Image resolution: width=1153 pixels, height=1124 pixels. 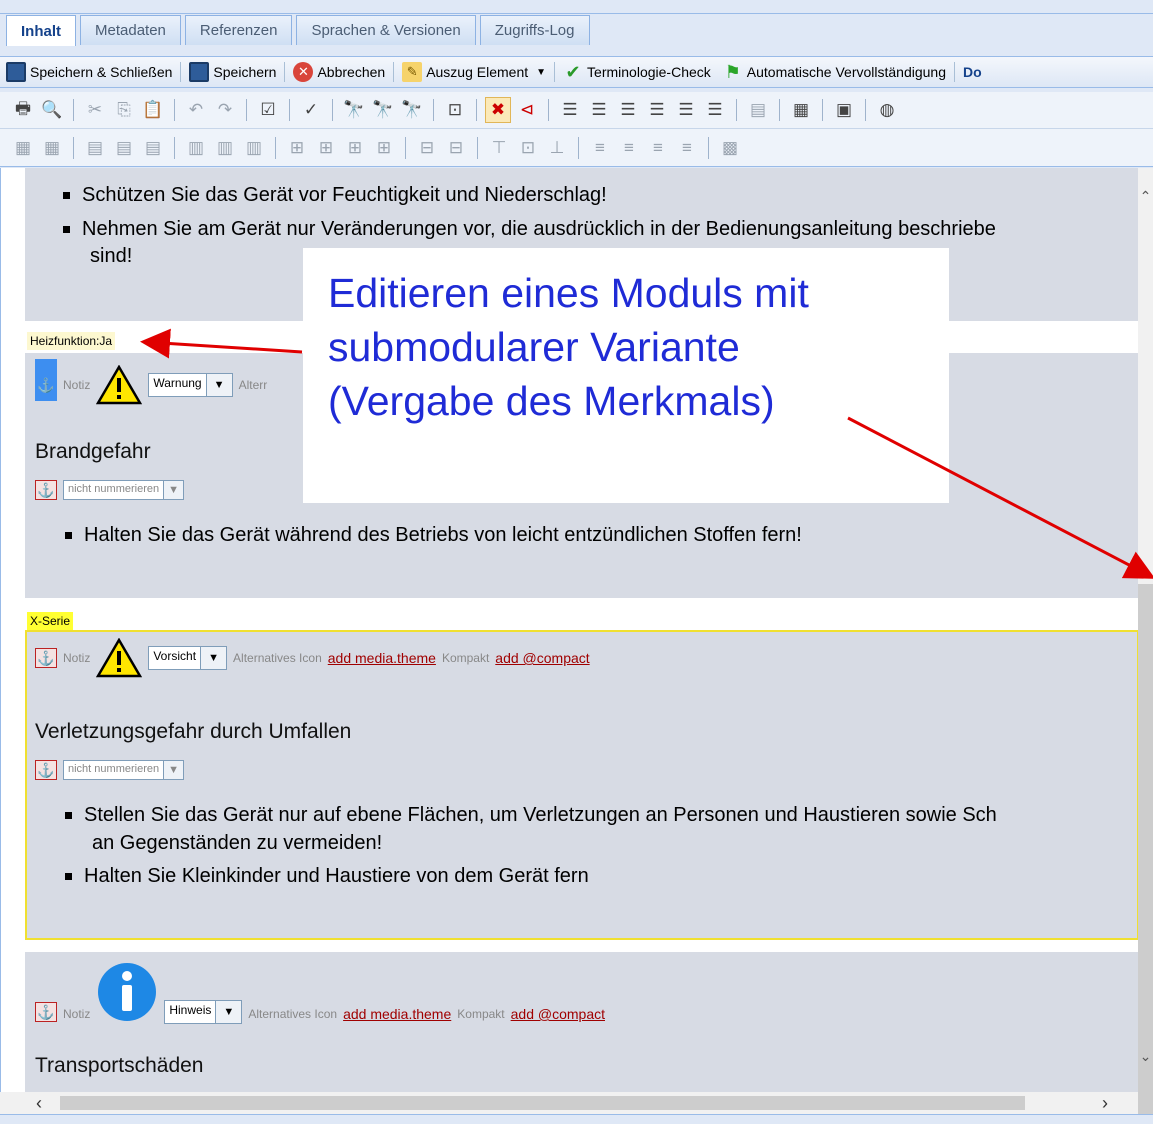 I want to click on col-left-icon: ▥, so click(x=196, y=148).